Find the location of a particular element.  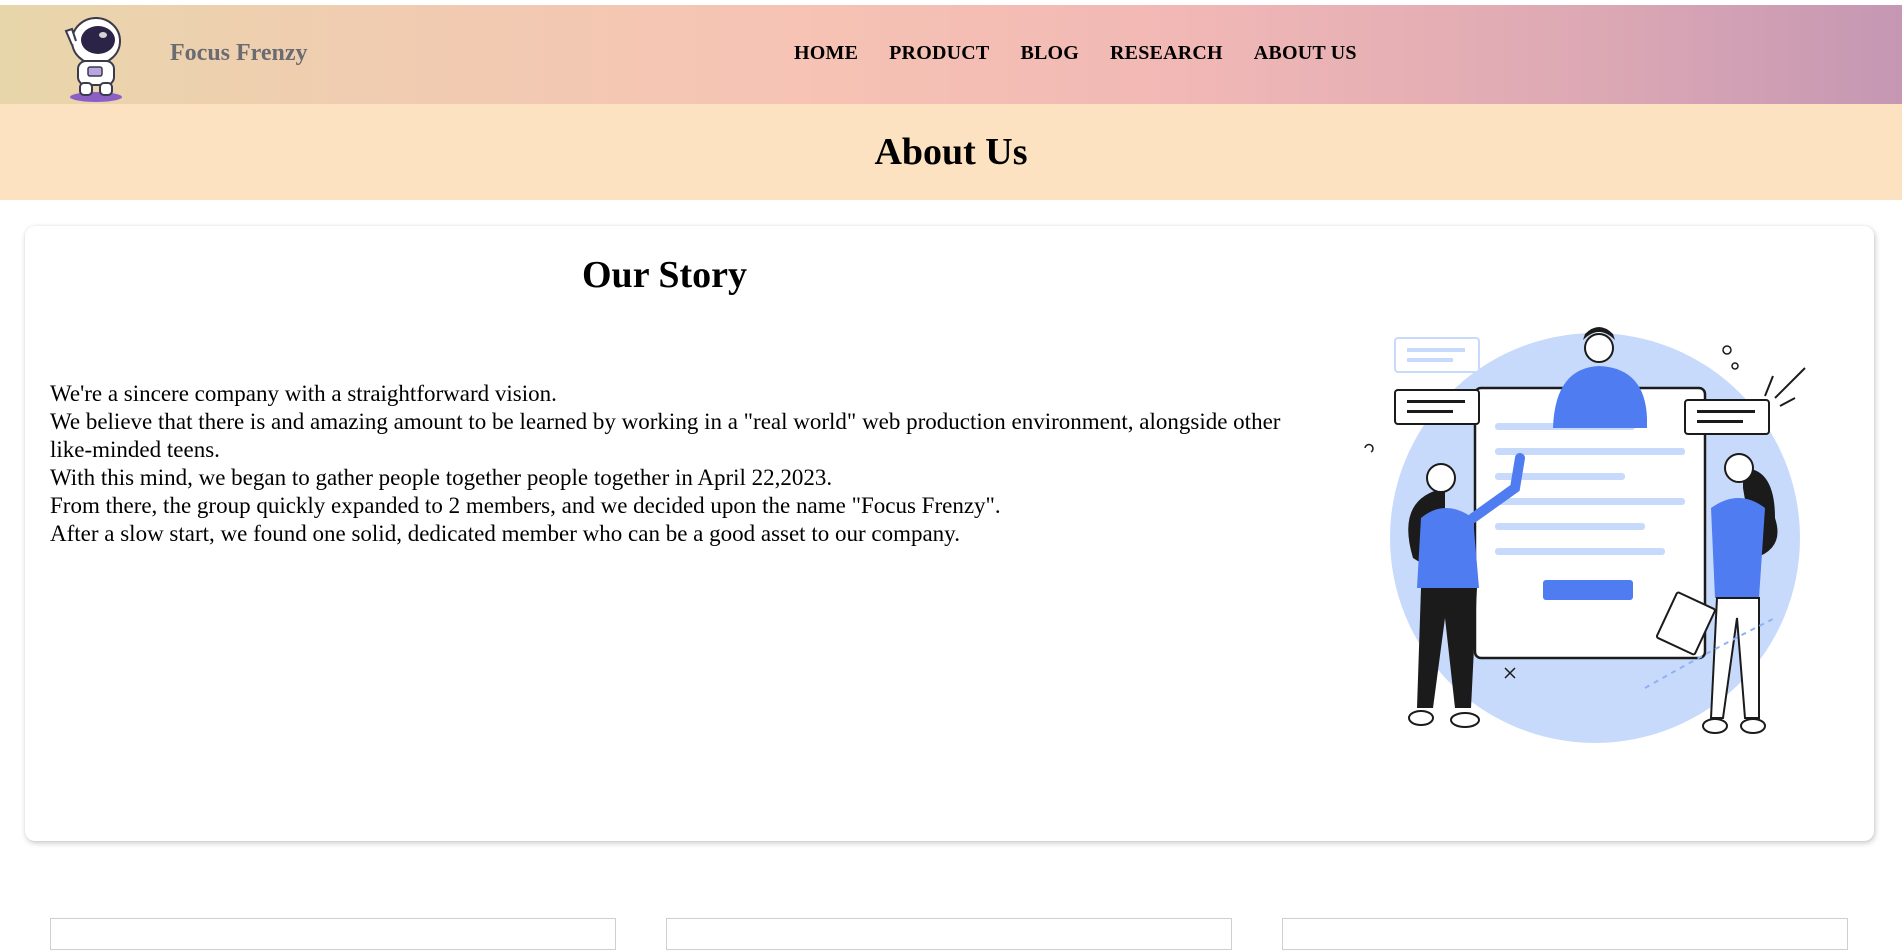

nav-about-us: ABOUT US is located at coordinates (1305, 53).